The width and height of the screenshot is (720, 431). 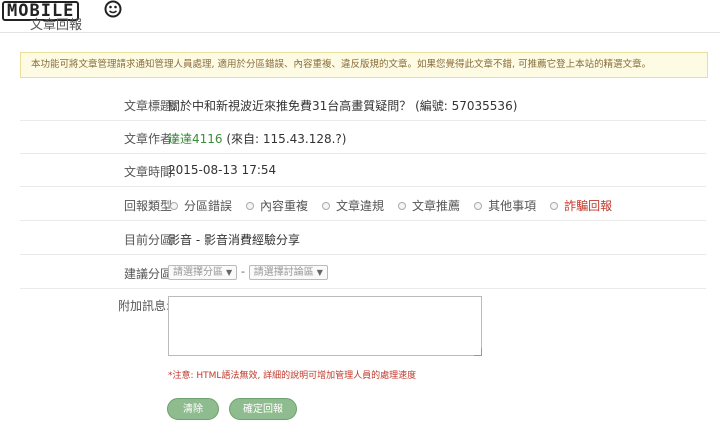 I want to click on message-textarea, so click(x=325, y=326).